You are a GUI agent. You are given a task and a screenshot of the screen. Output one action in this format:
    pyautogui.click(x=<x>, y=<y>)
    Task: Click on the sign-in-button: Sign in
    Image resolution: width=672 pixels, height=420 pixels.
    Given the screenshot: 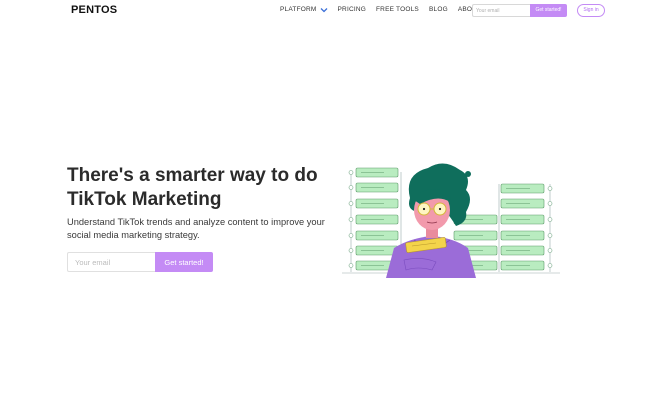 What is the action you would take?
    pyautogui.click(x=591, y=10)
    